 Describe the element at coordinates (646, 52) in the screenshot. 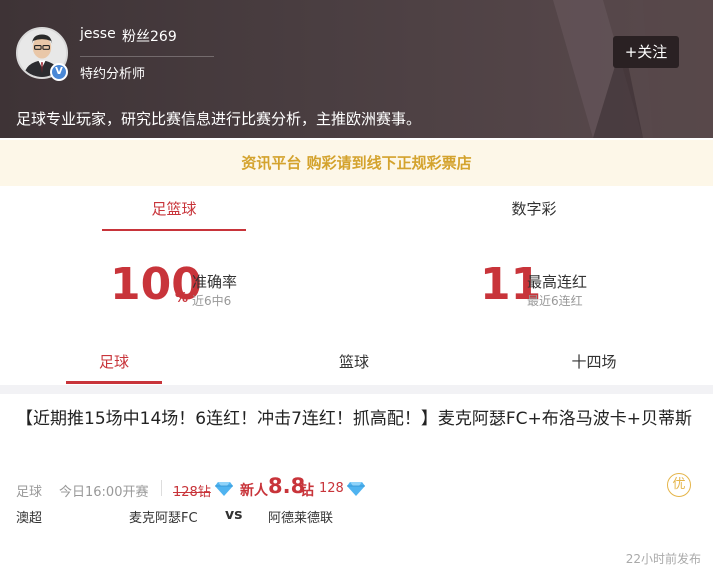

I see `follow-button: +关注` at that location.